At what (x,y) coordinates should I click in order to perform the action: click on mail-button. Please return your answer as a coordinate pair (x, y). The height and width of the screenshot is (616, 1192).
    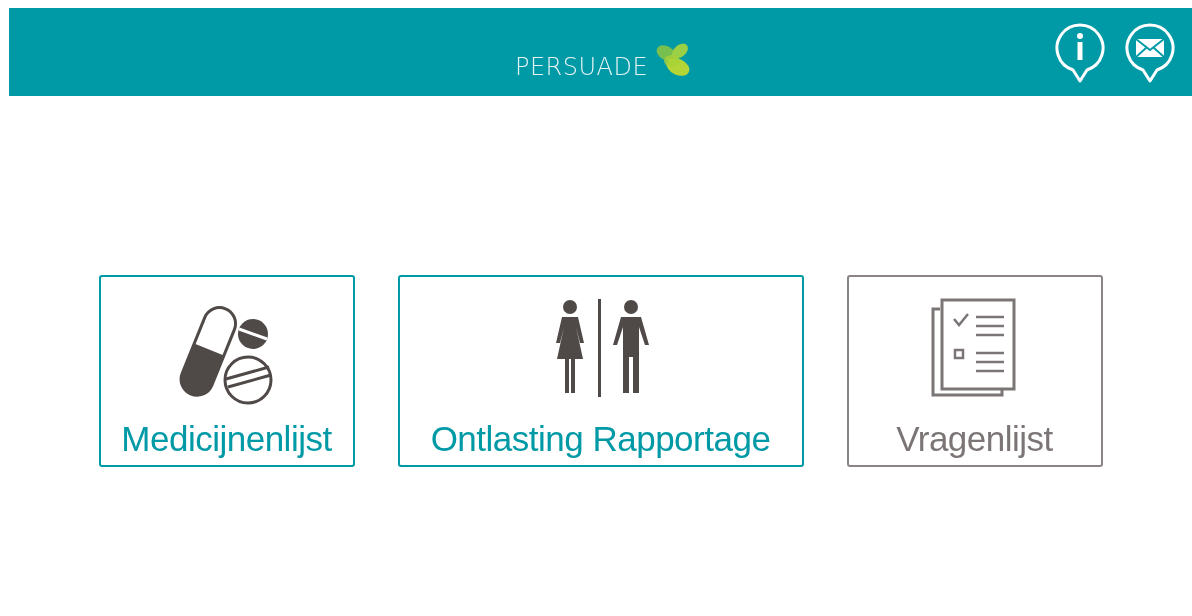
    Looking at the image, I should click on (1150, 53).